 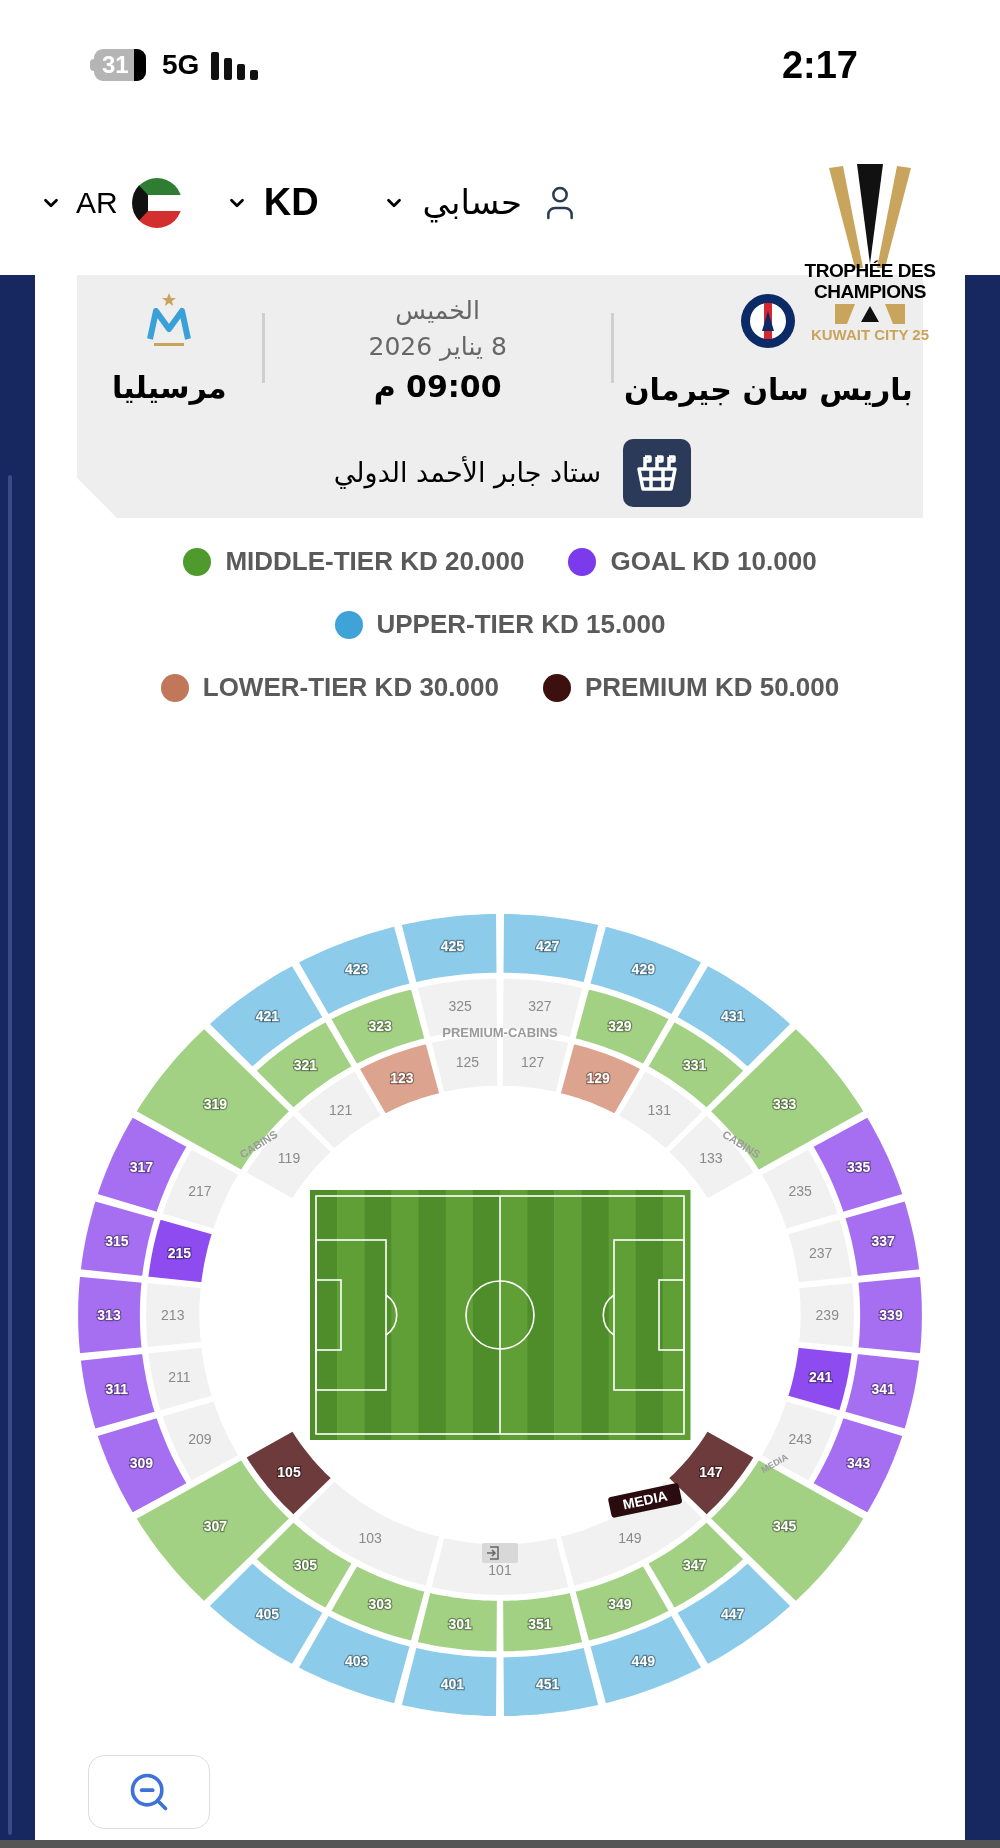 I want to click on section-number: 425, so click(x=452, y=946).